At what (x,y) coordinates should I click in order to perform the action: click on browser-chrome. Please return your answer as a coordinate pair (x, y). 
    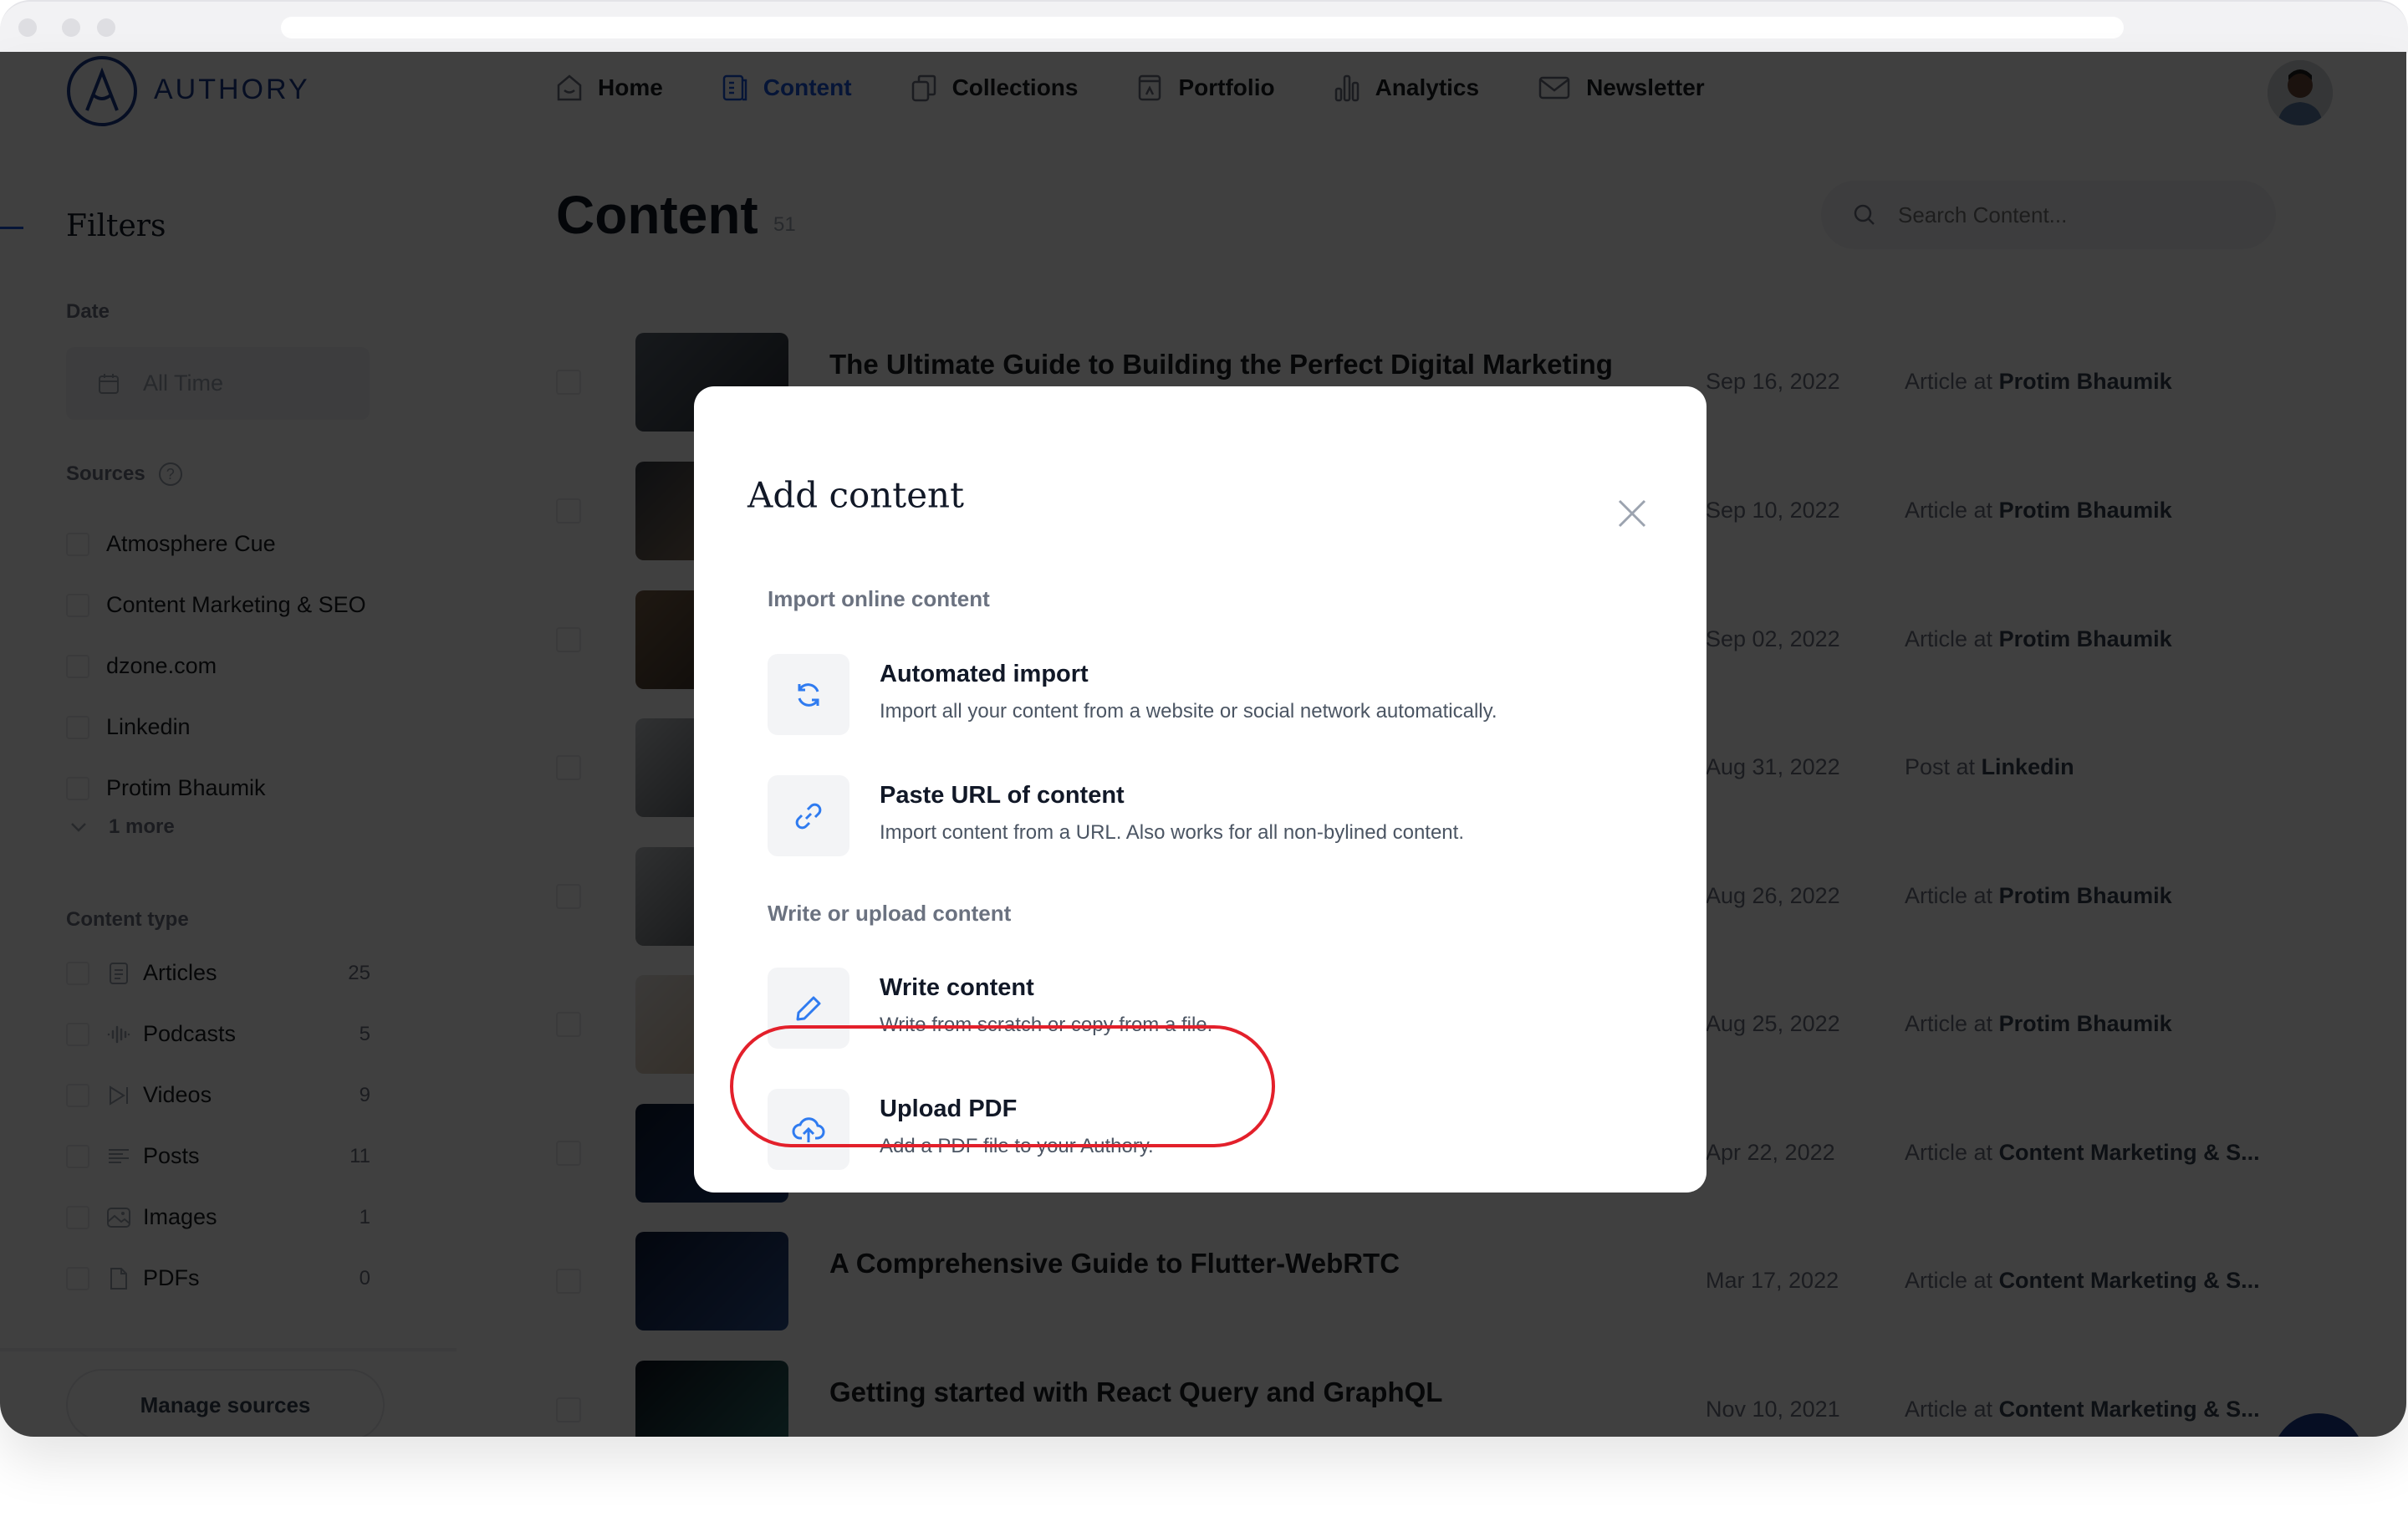
    Looking at the image, I should click on (1204, 27).